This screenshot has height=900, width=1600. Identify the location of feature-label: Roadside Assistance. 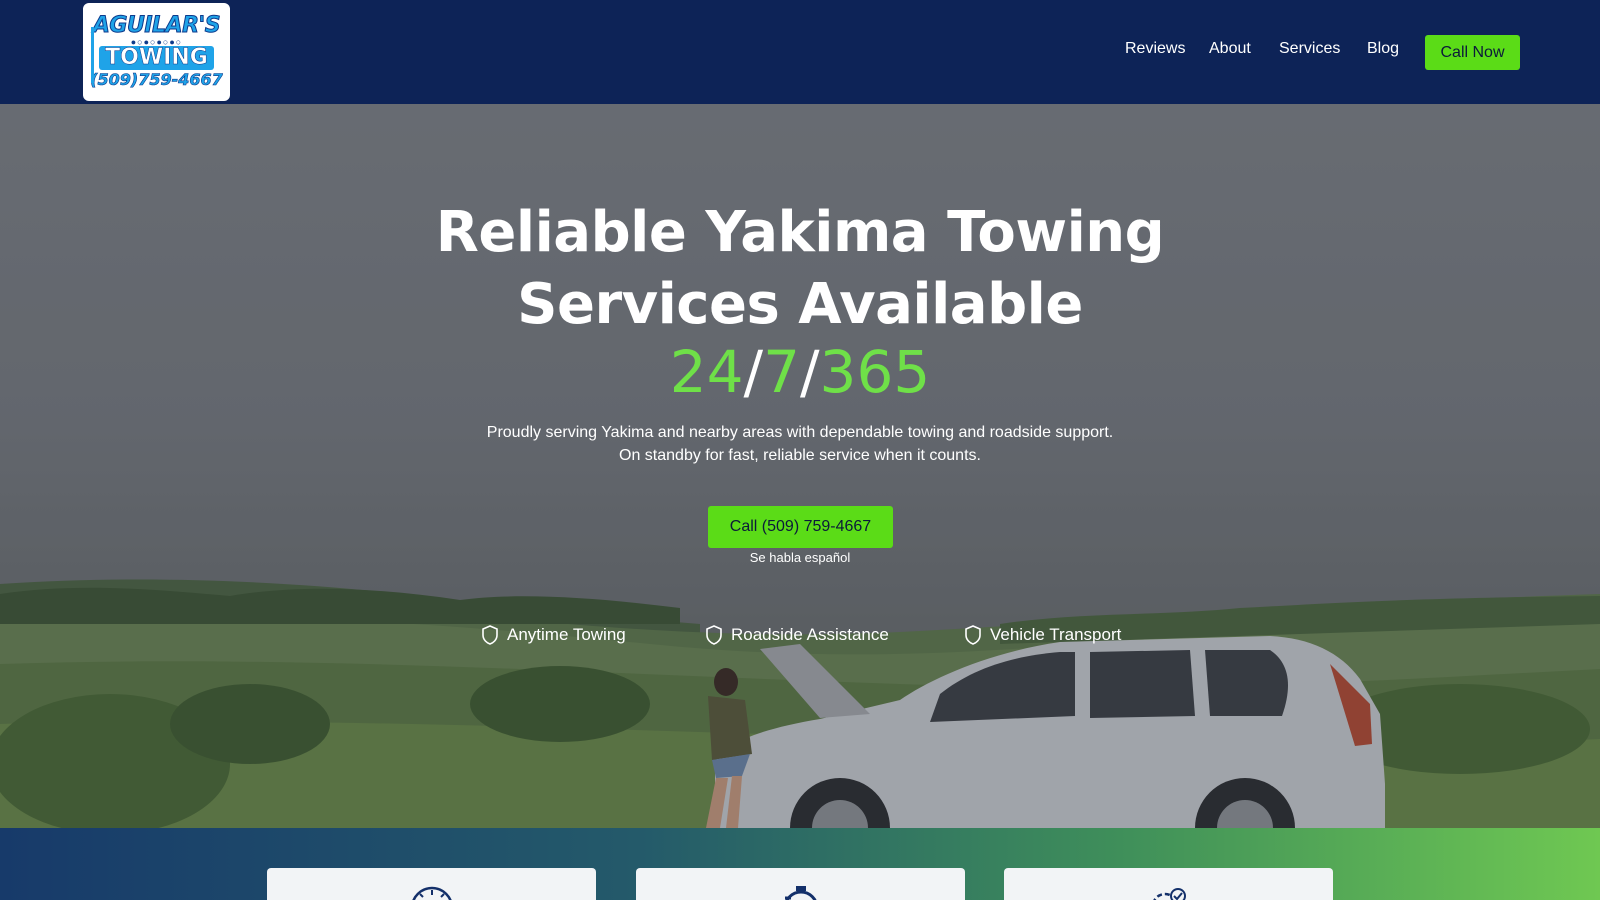
(810, 634).